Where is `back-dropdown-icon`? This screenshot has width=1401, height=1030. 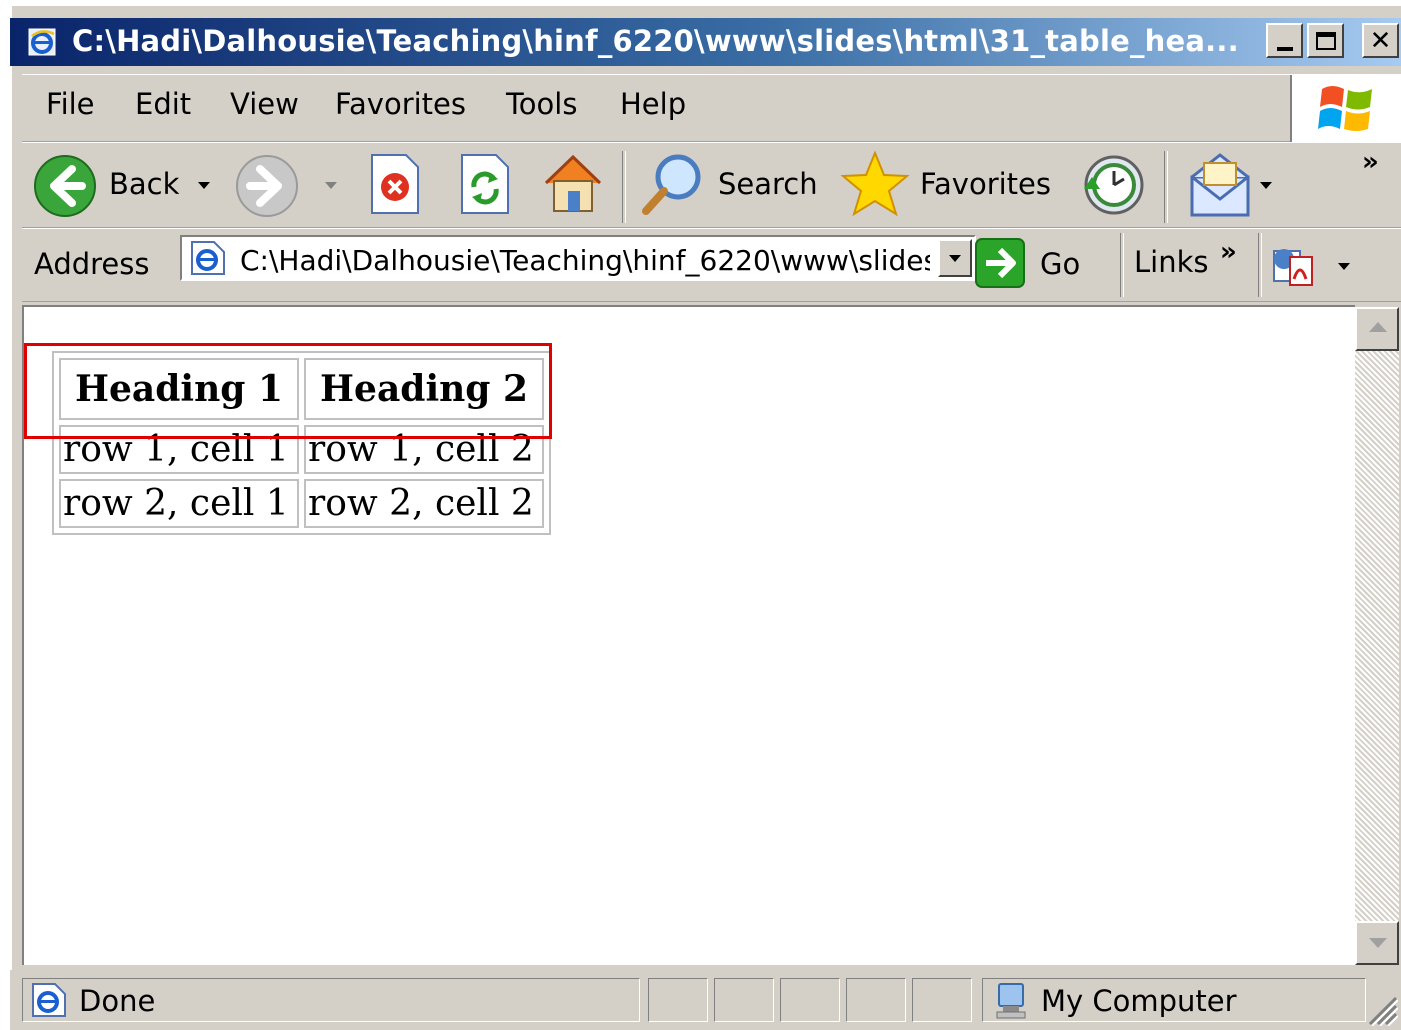 back-dropdown-icon is located at coordinates (204, 185).